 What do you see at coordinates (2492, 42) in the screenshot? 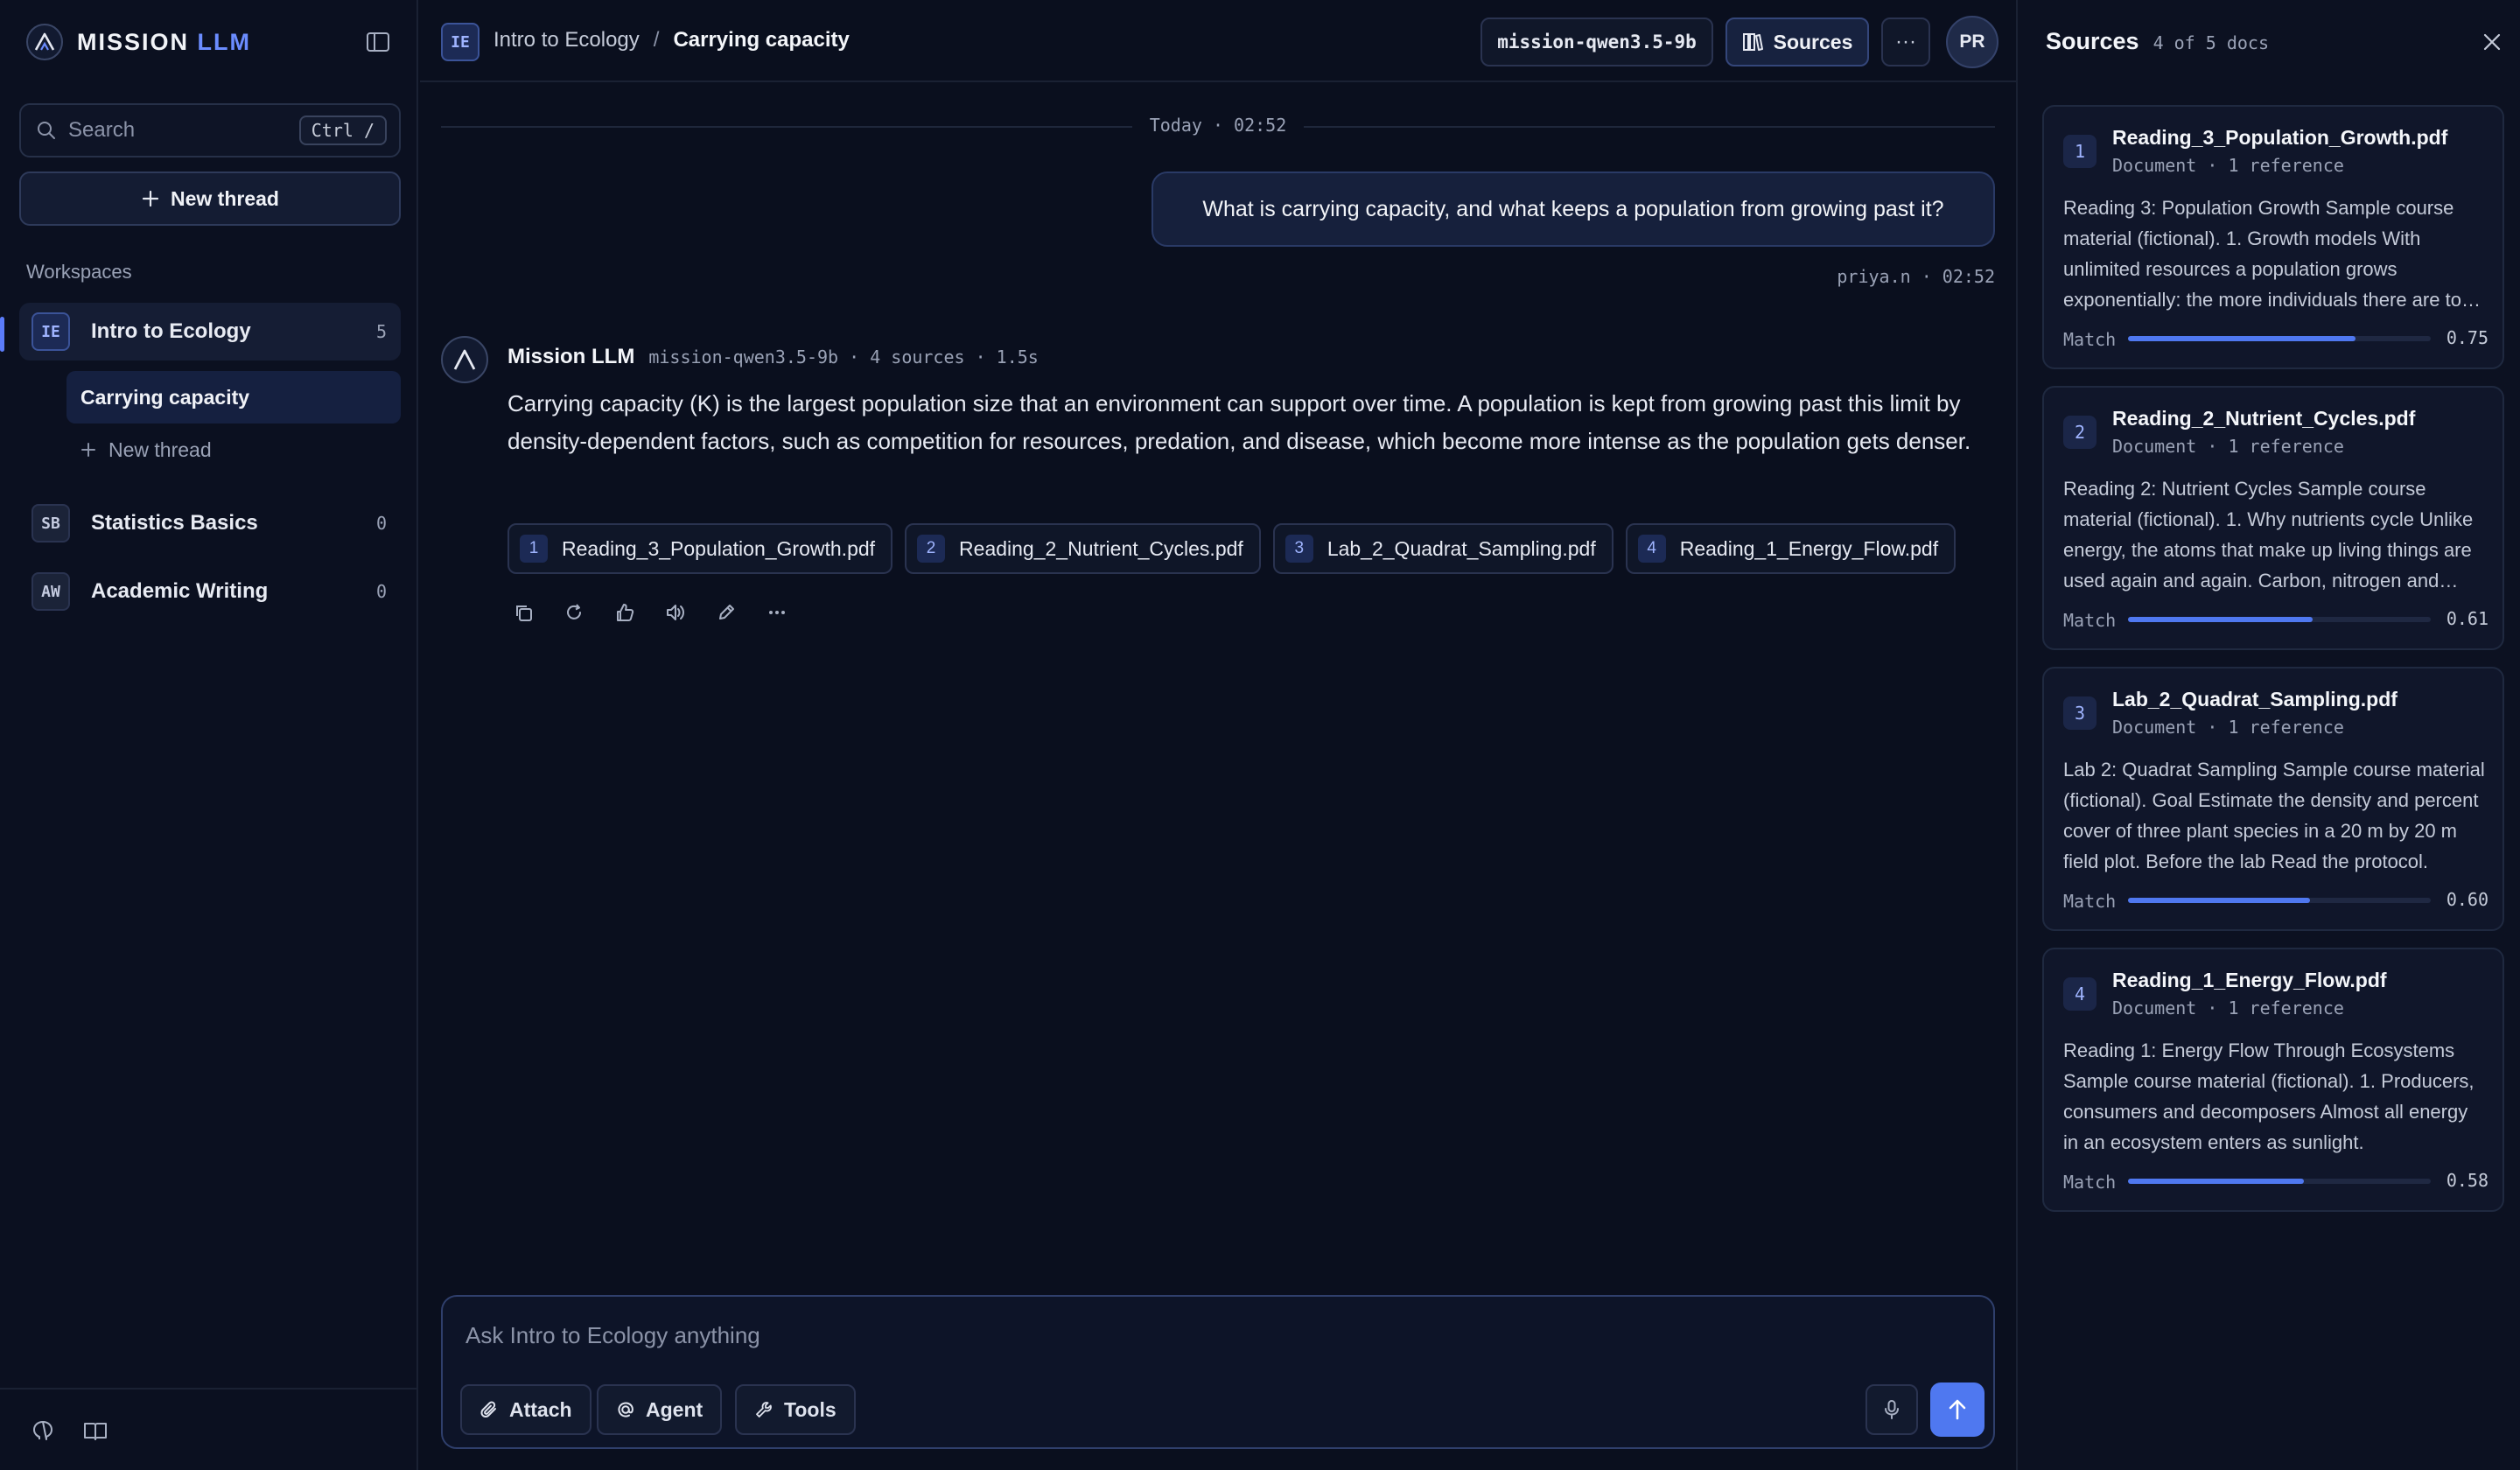
I see `close-icon` at bounding box center [2492, 42].